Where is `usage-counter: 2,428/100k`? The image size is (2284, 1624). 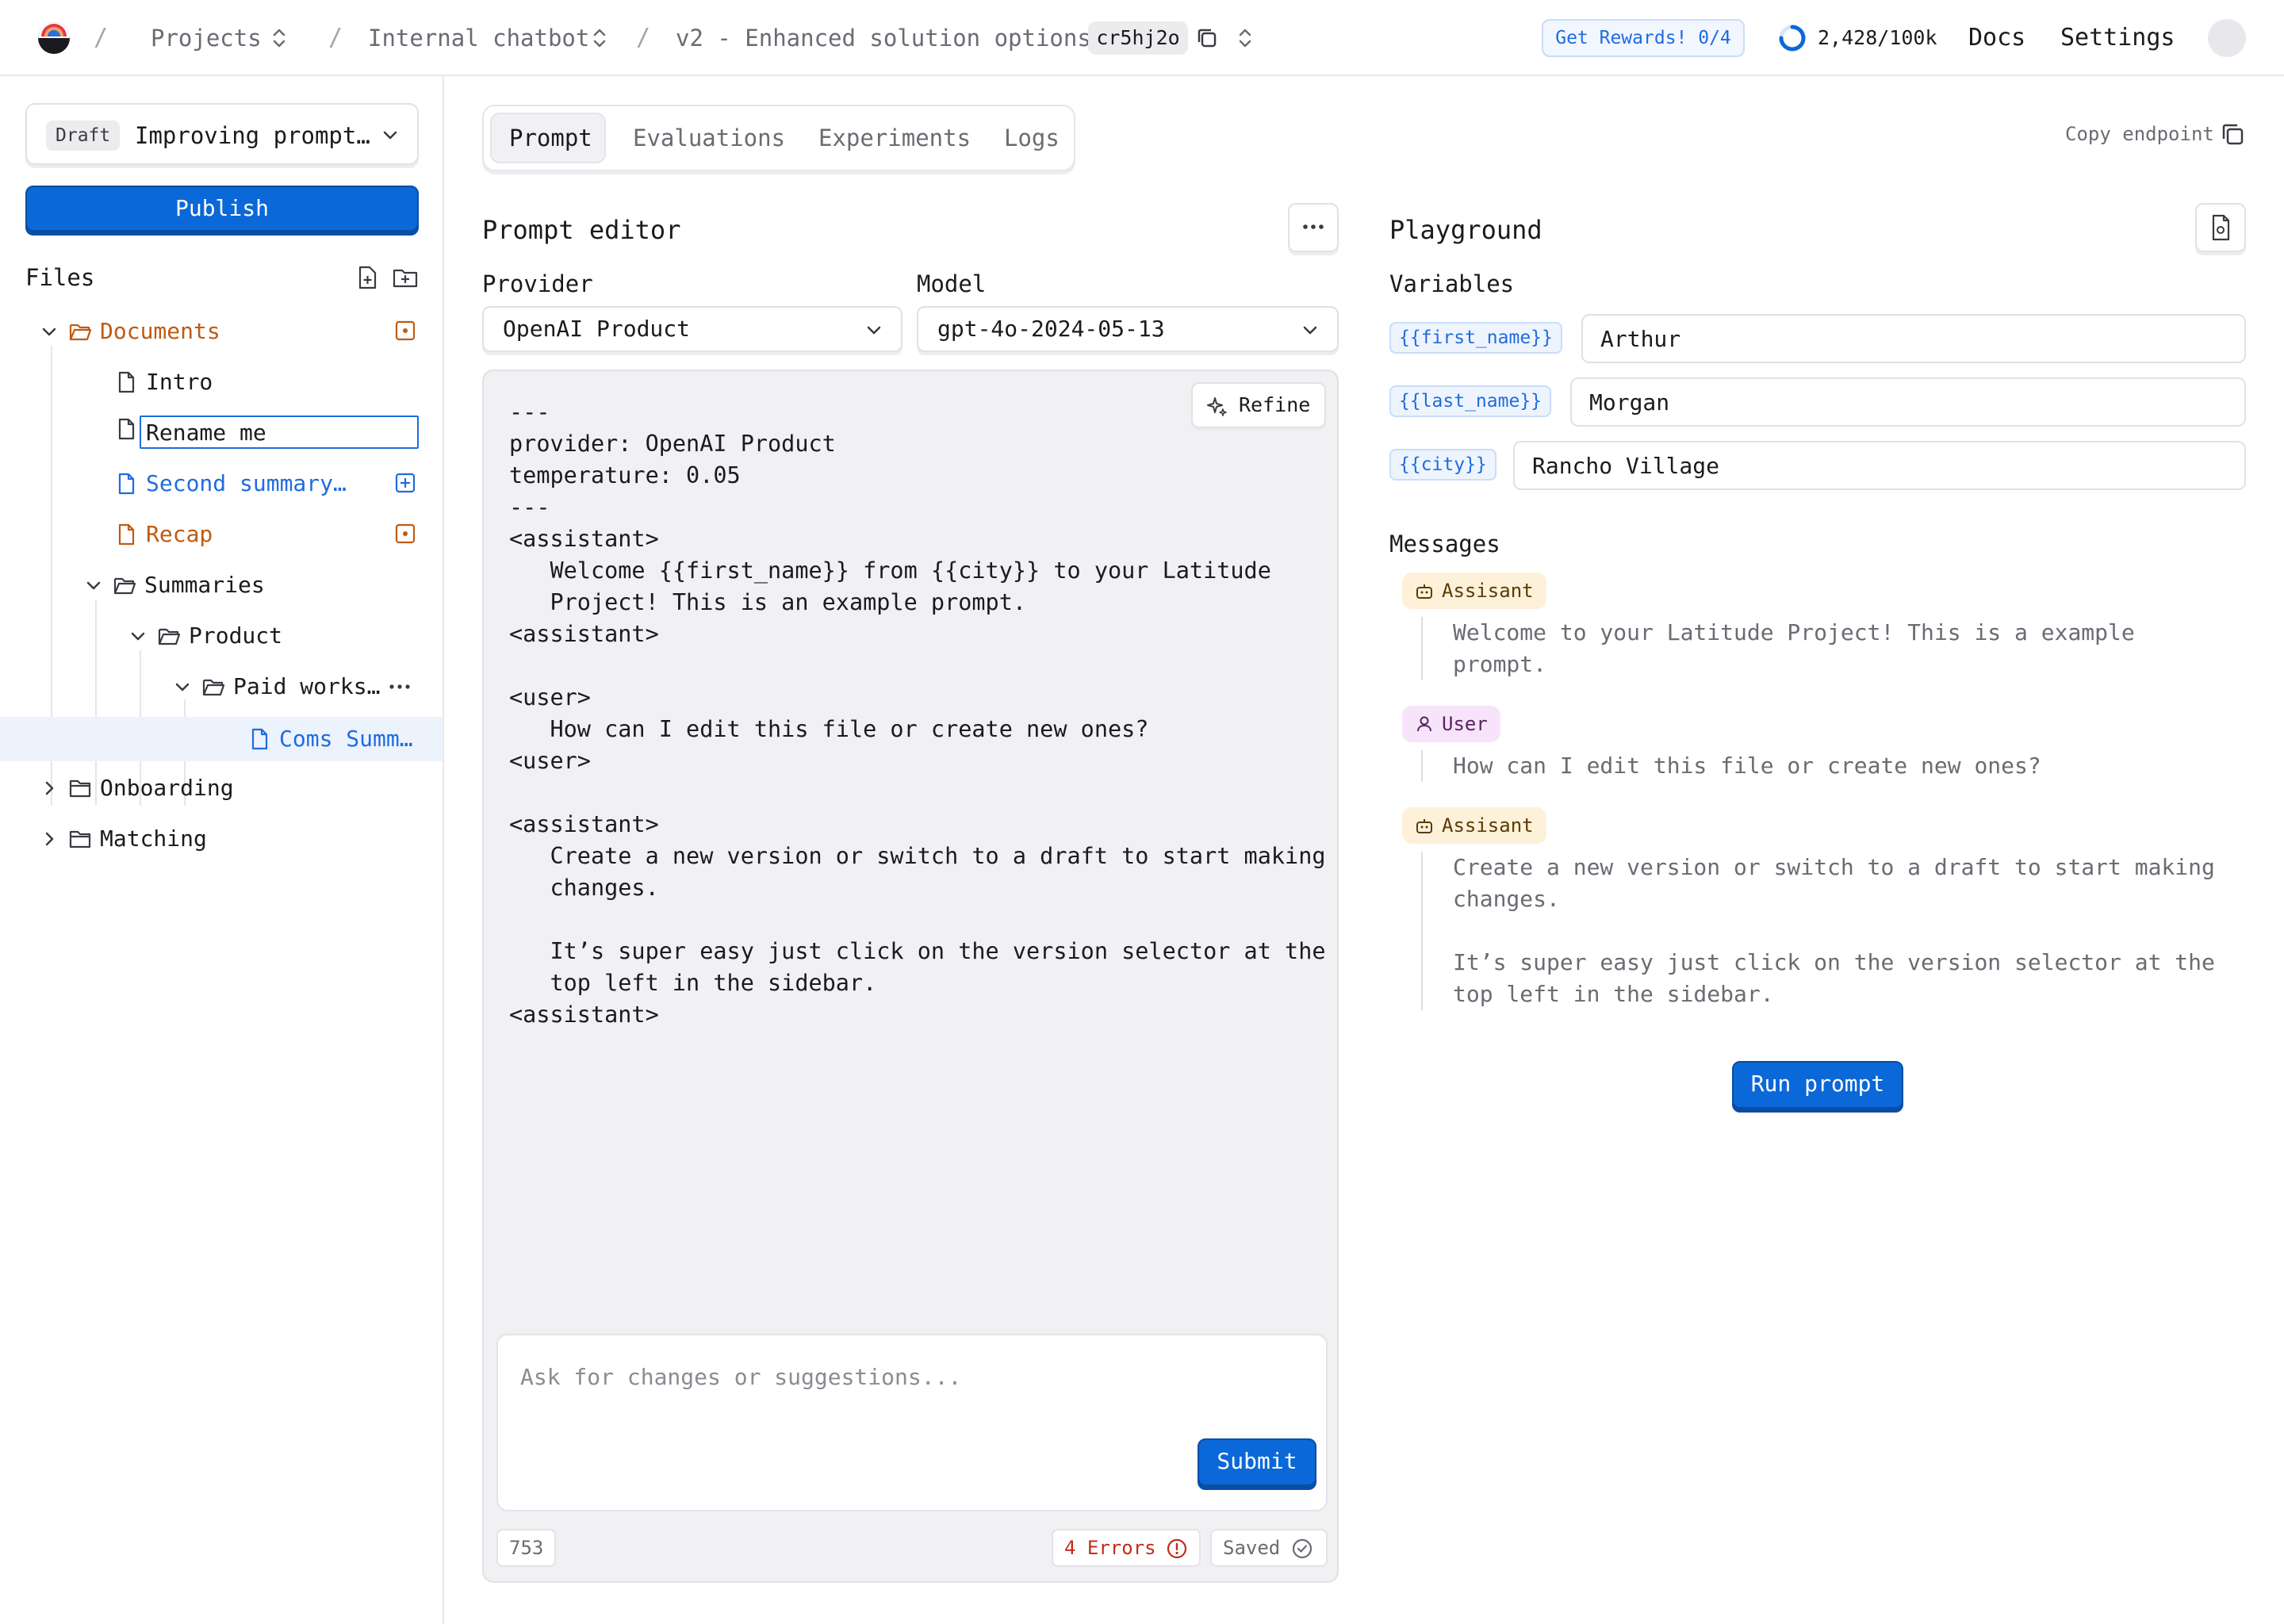 usage-counter: 2,428/100k is located at coordinates (1877, 37).